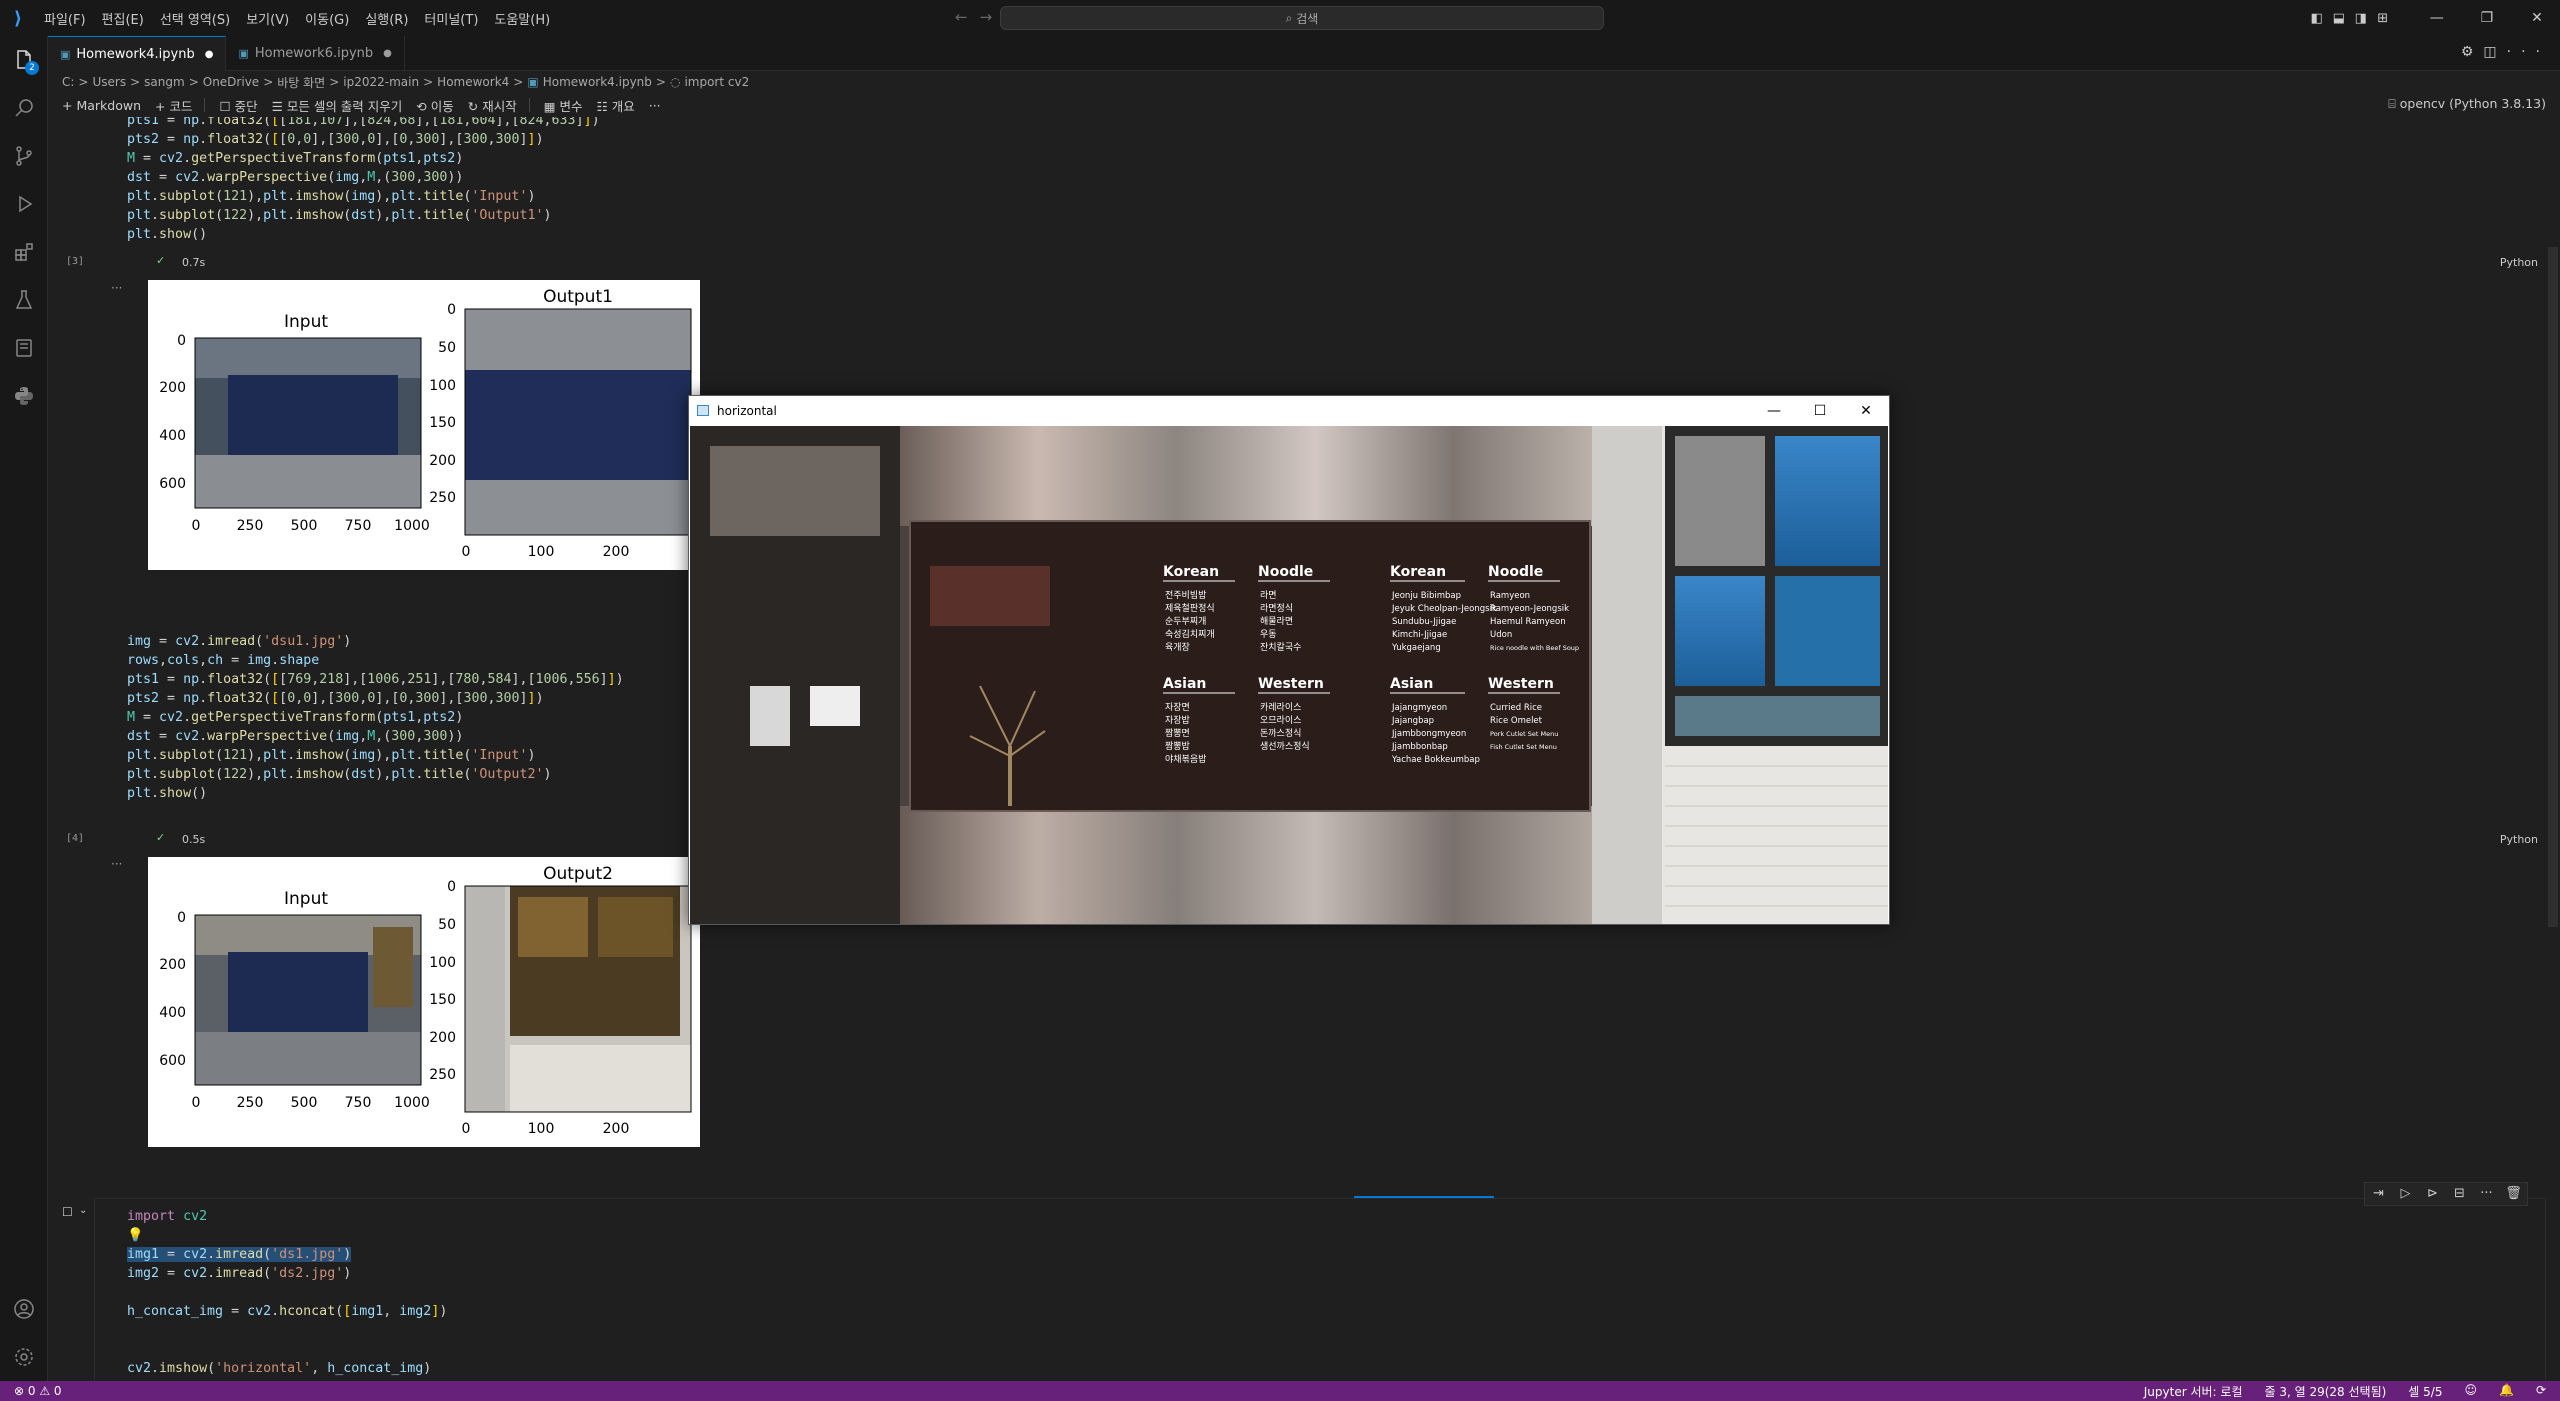  Describe the element at coordinates (2513, 1194) in the screenshot. I see `delete-cell-icon: 🗑` at that location.